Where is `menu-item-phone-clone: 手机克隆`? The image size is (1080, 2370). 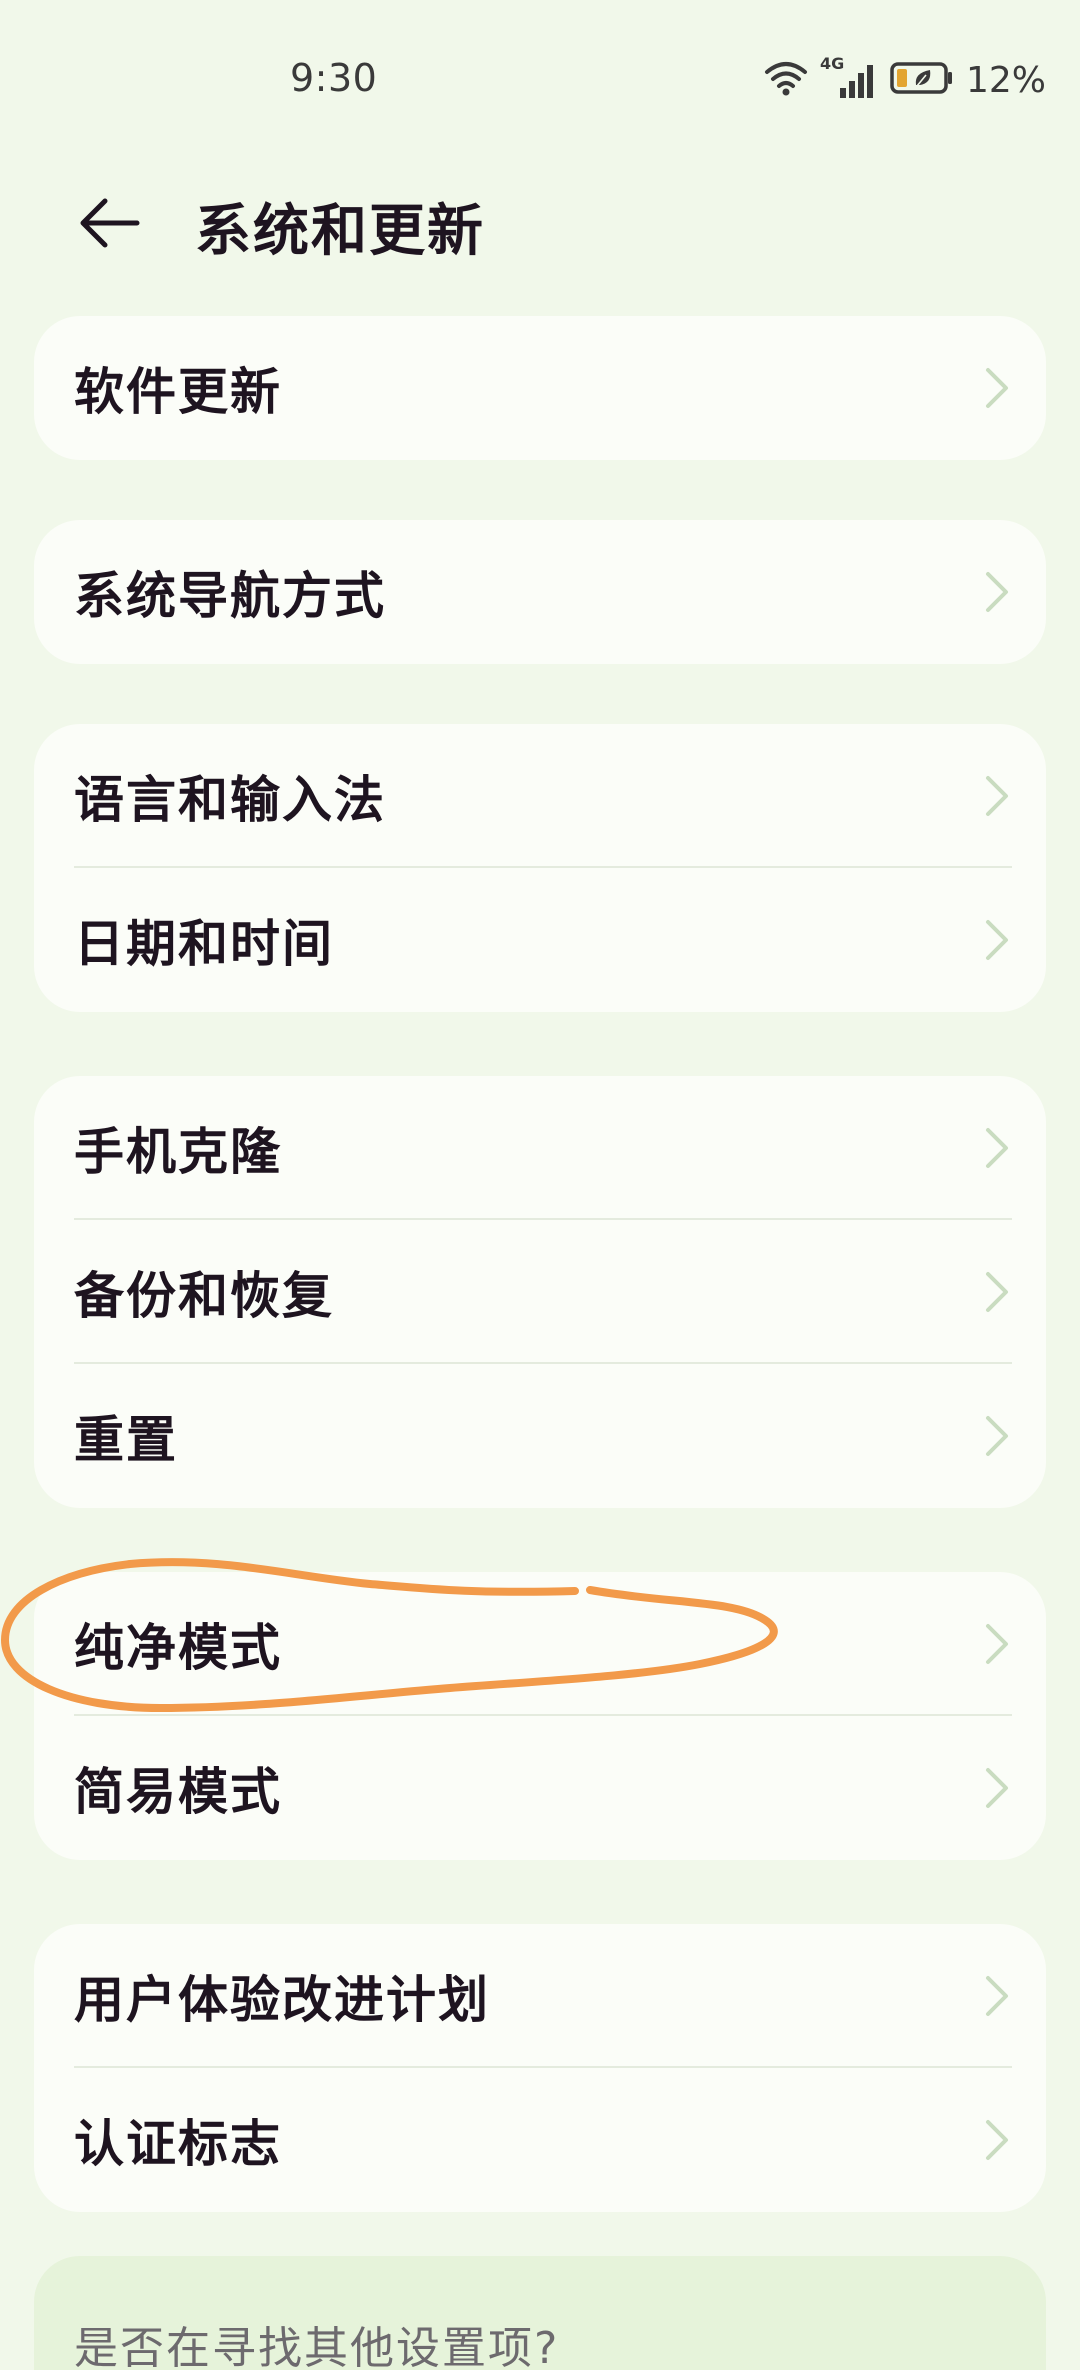 menu-item-phone-clone: 手机克隆 is located at coordinates (540, 1148).